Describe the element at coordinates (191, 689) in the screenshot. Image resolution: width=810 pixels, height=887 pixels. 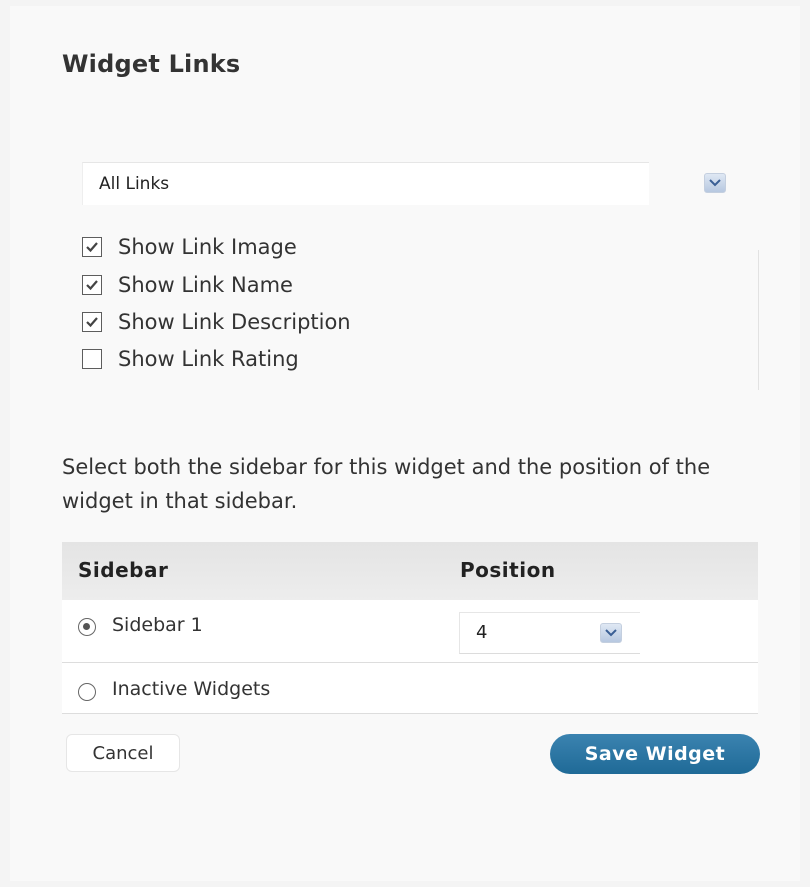
I see `sidebar-option-label: Inactive Widgets` at that location.